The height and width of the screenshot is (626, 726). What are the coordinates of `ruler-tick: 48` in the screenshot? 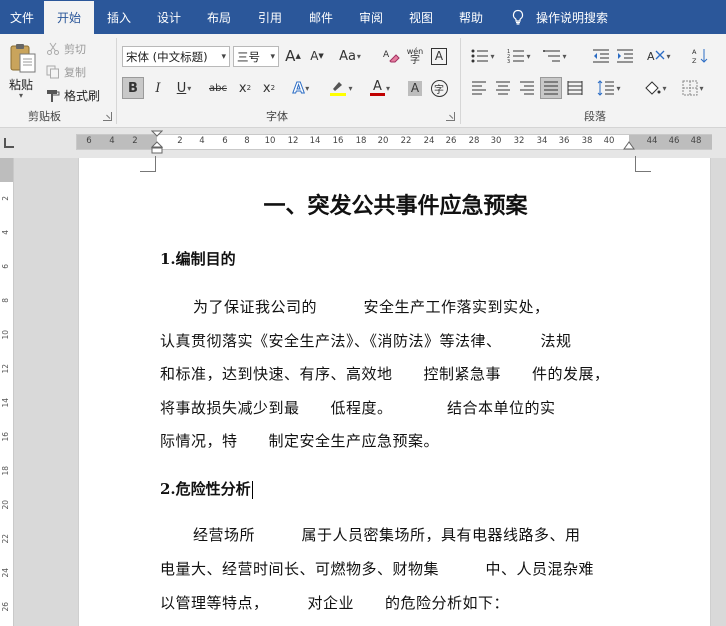 It's located at (696, 141).